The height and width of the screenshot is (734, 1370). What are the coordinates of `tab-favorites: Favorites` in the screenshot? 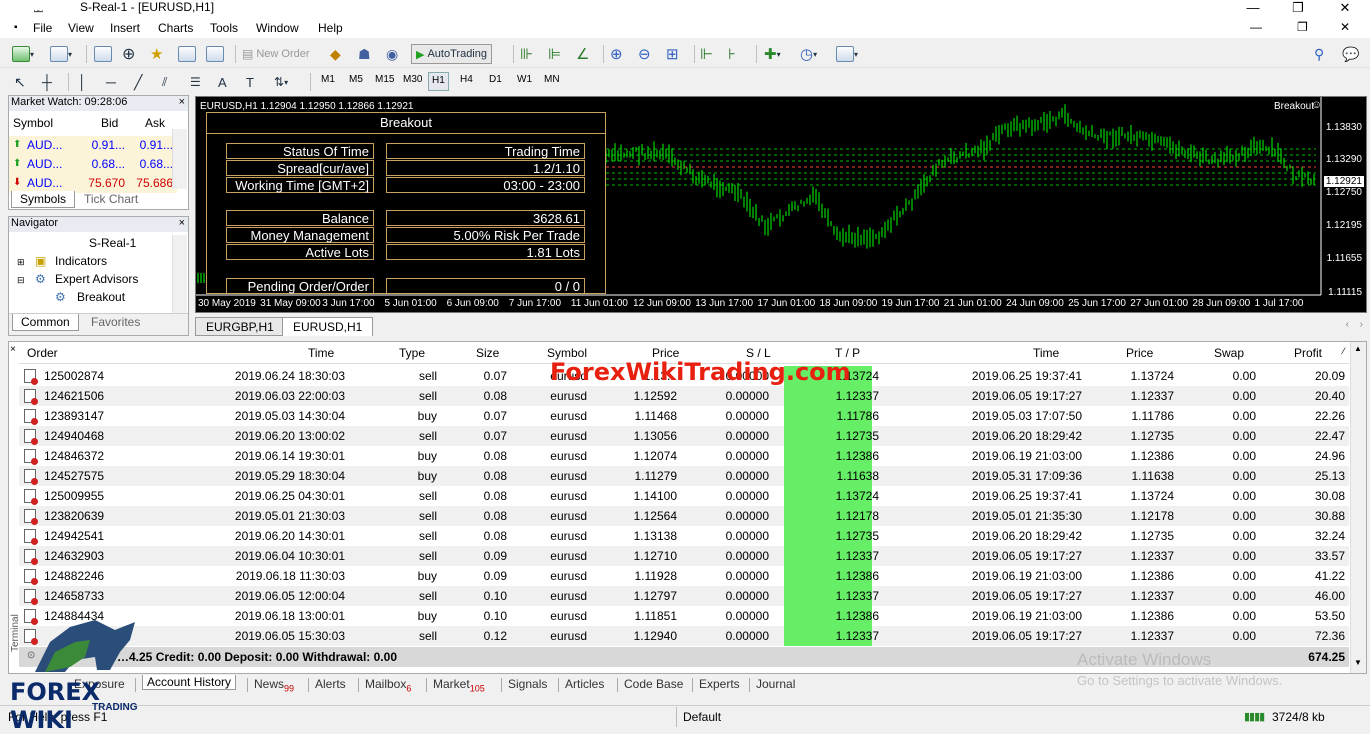 It's located at (115, 322).